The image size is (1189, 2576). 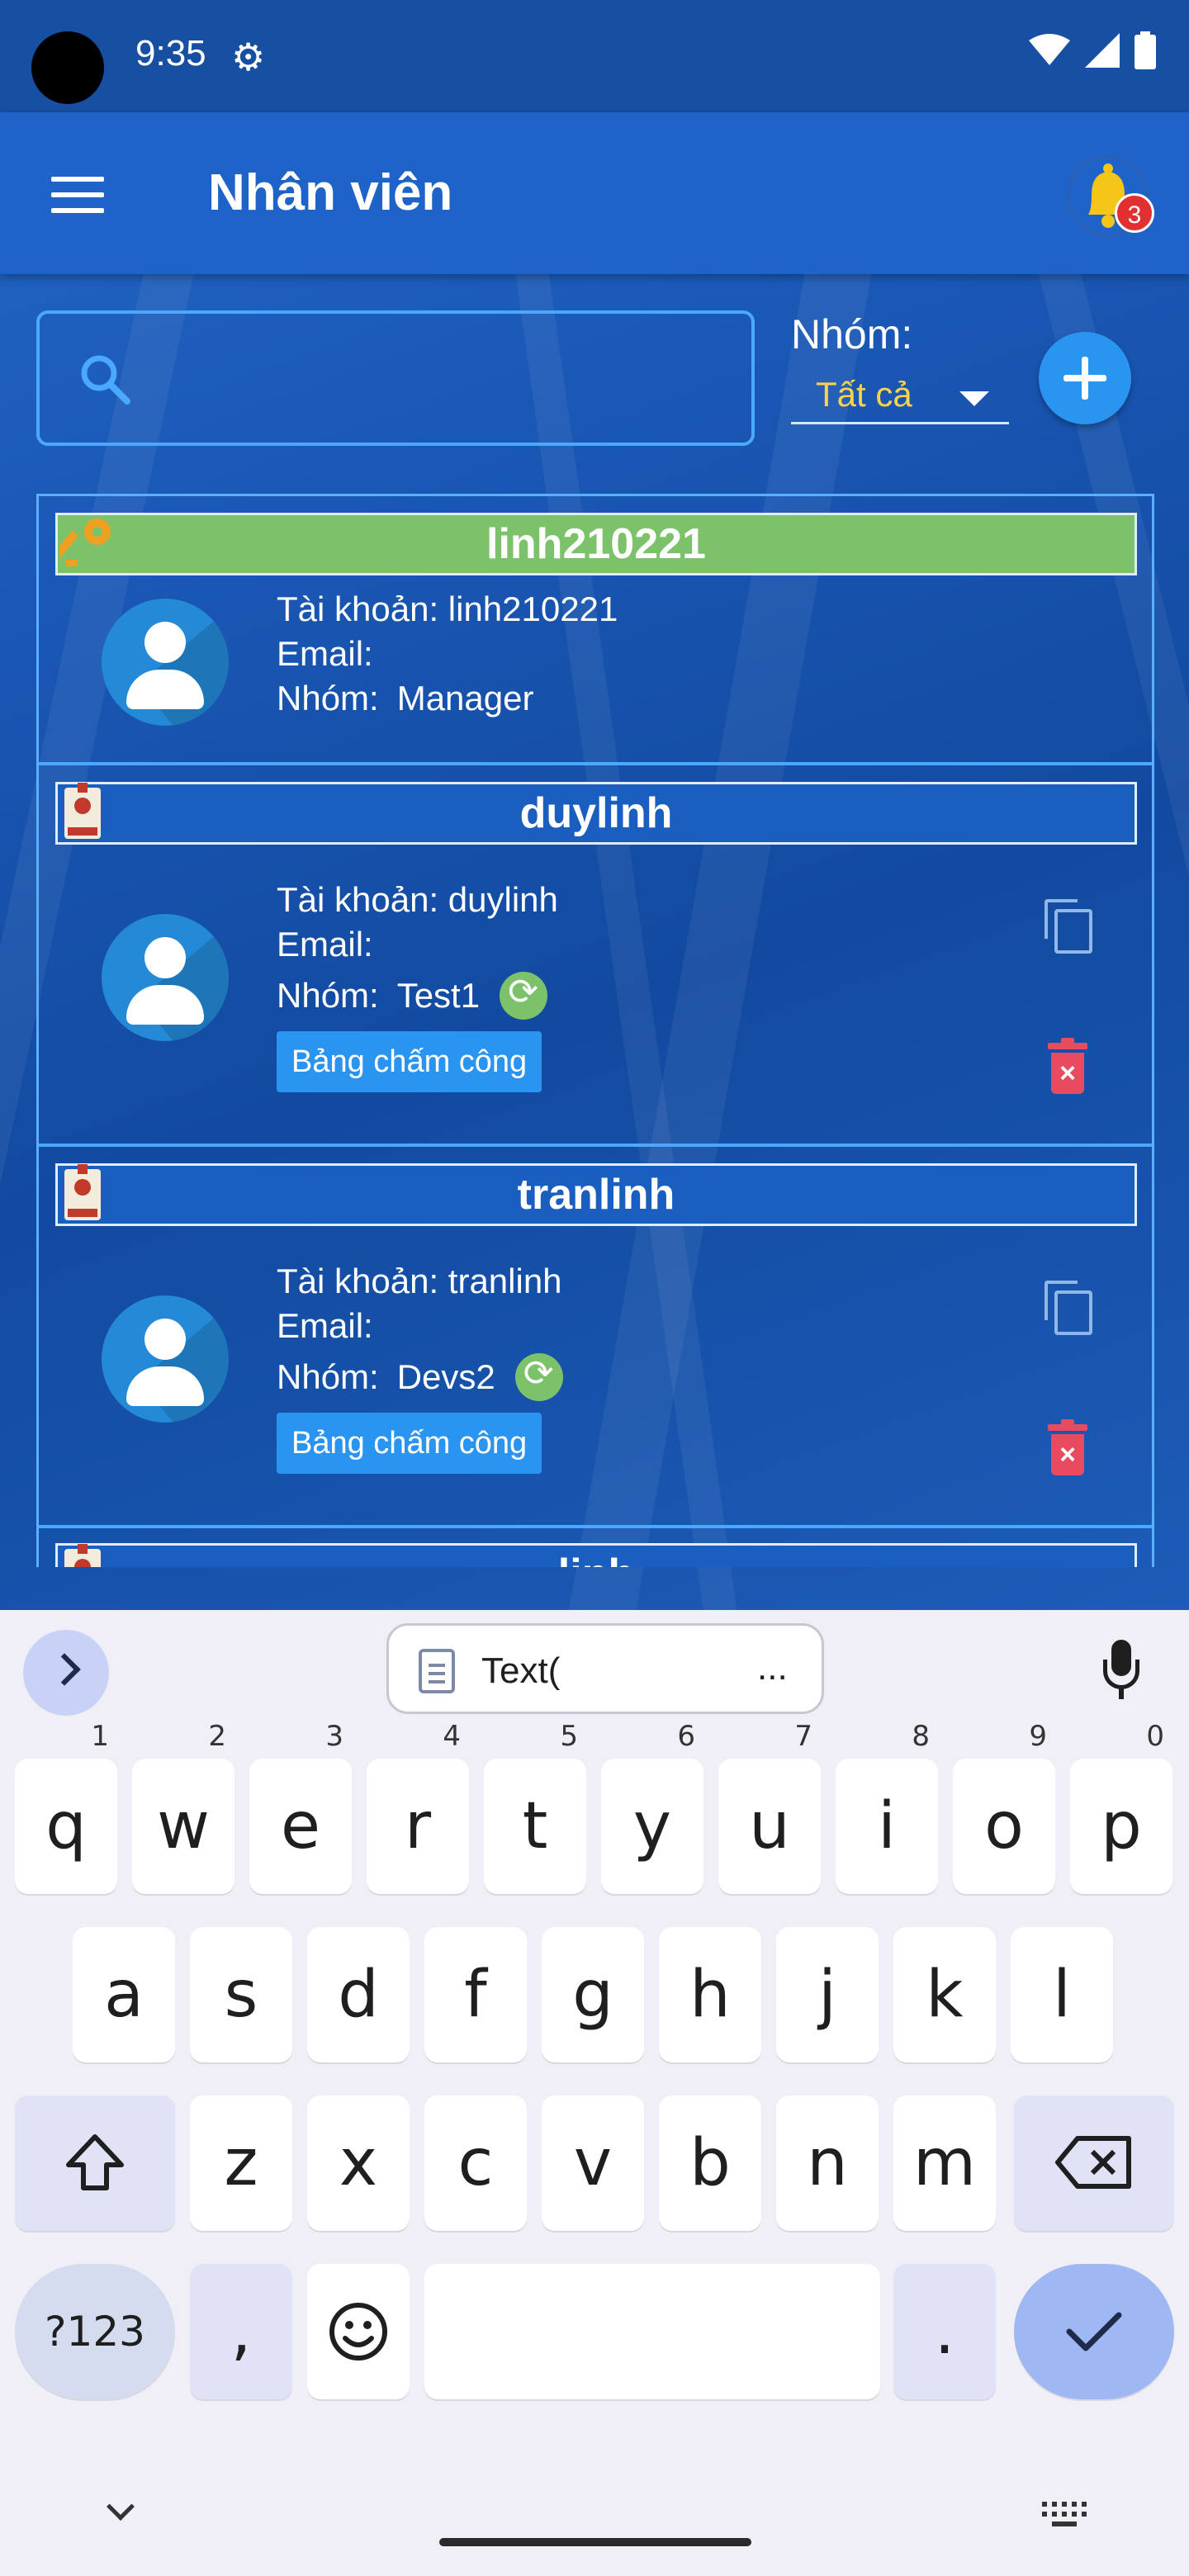 What do you see at coordinates (241, 2163) in the screenshot?
I see `key-z: z` at bounding box center [241, 2163].